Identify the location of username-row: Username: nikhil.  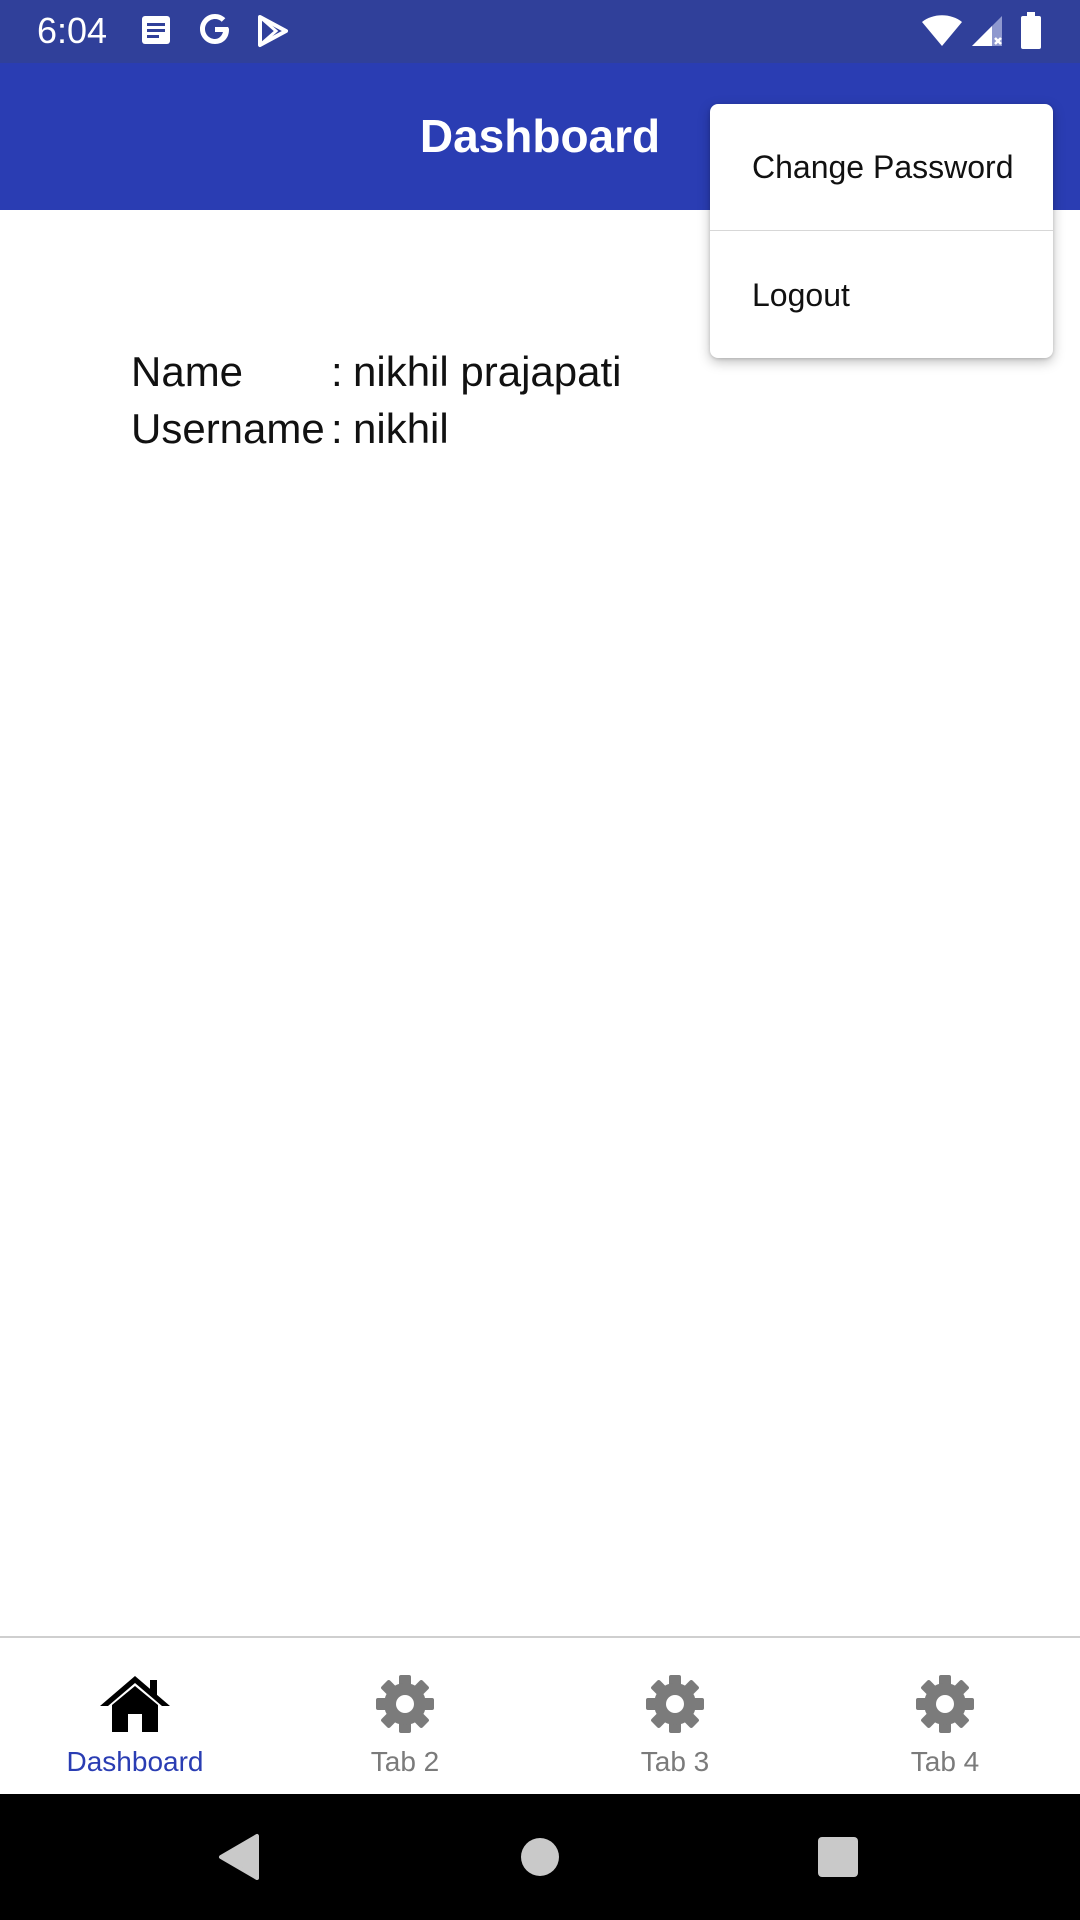
(290, 429).